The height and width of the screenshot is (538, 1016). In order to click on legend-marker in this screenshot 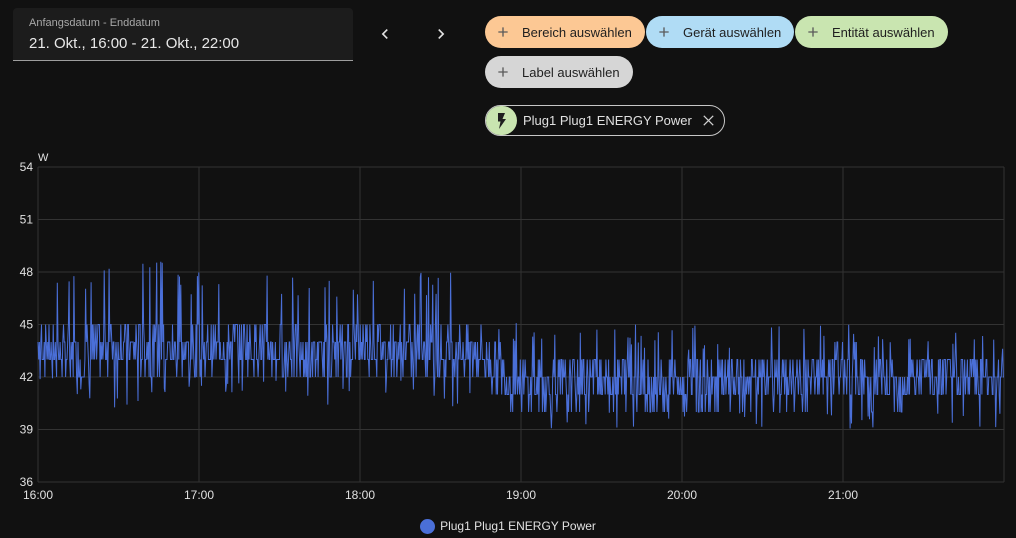, I will do `click(428, 526)`.